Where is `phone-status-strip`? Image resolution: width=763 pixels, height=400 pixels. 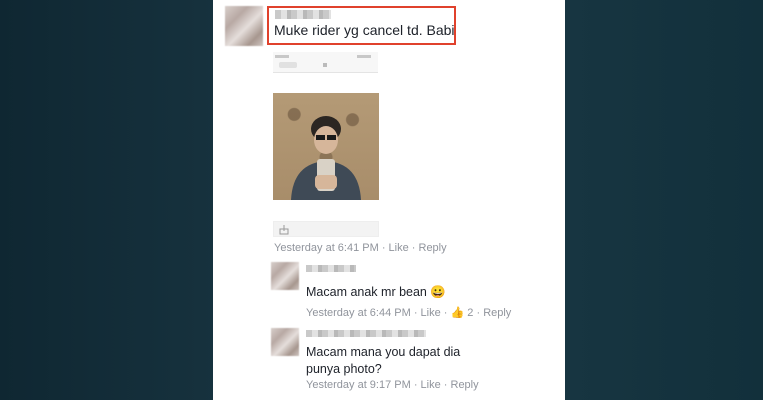 phone-status-strip is located at coordinates (325, 62).